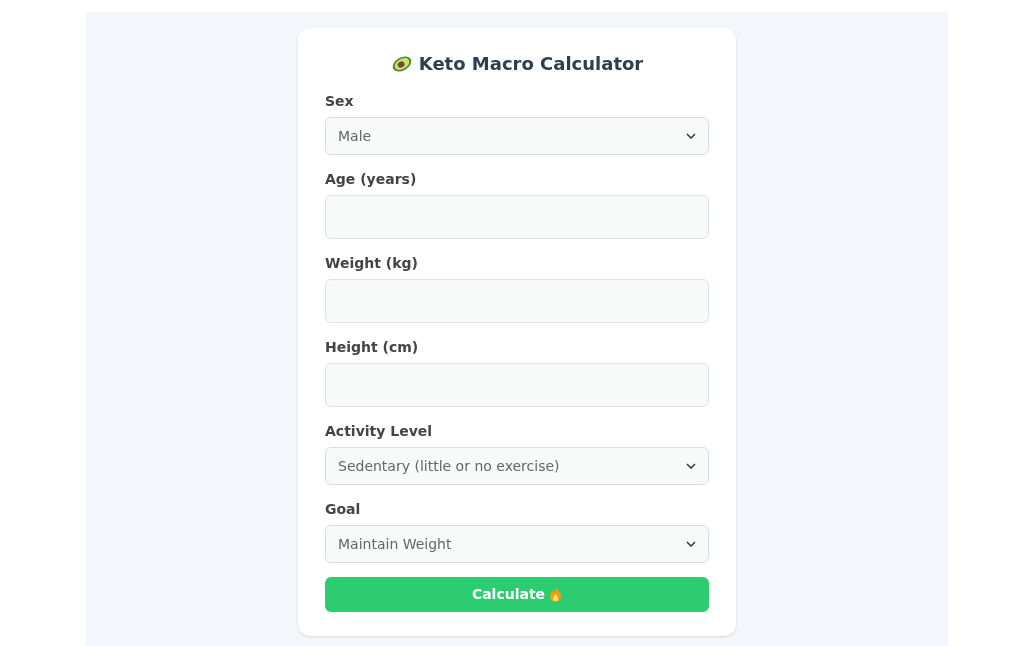 The height and width of the screenshot is (646, 1024). Describe the element at coordinates (355, 136) in the screenshot. I see `dropdown-value: Male` at that location.